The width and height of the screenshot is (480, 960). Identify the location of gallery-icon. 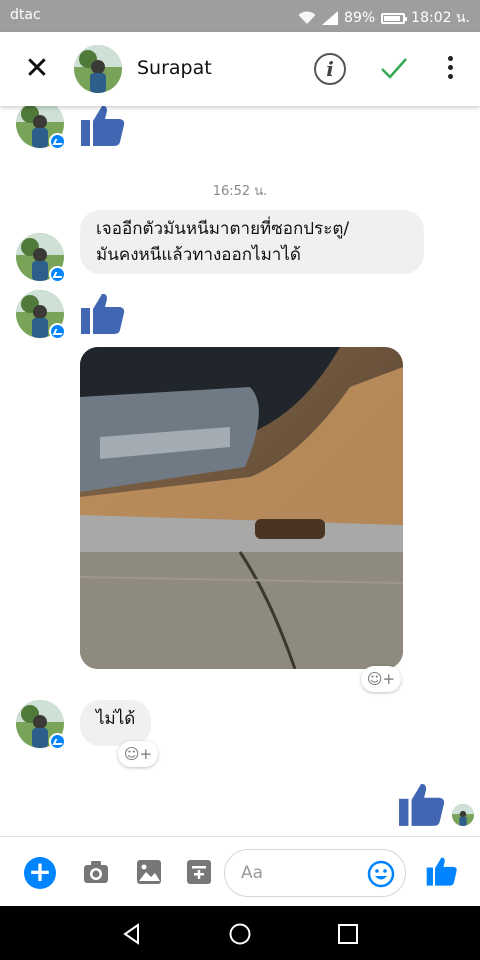
(149, 872).